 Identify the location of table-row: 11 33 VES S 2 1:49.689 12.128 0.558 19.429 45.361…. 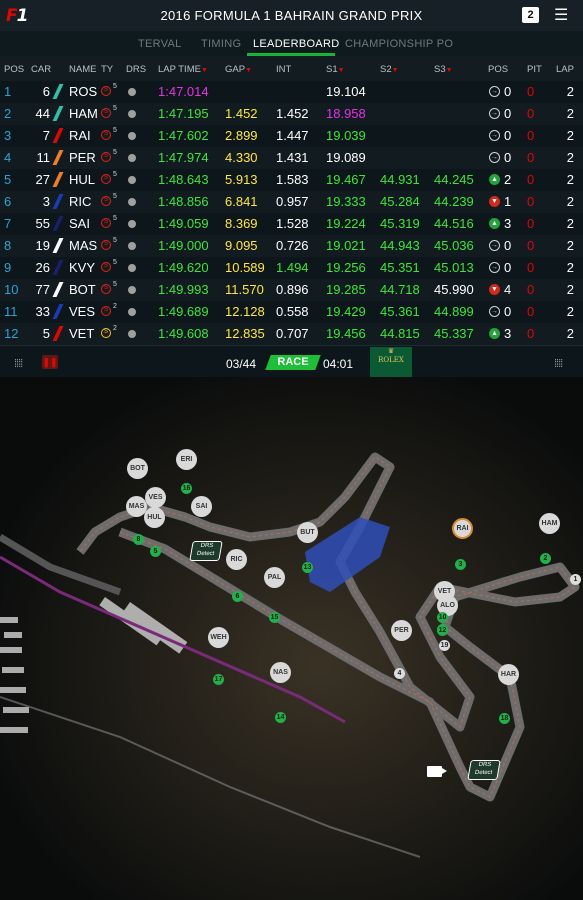
(291, 312).